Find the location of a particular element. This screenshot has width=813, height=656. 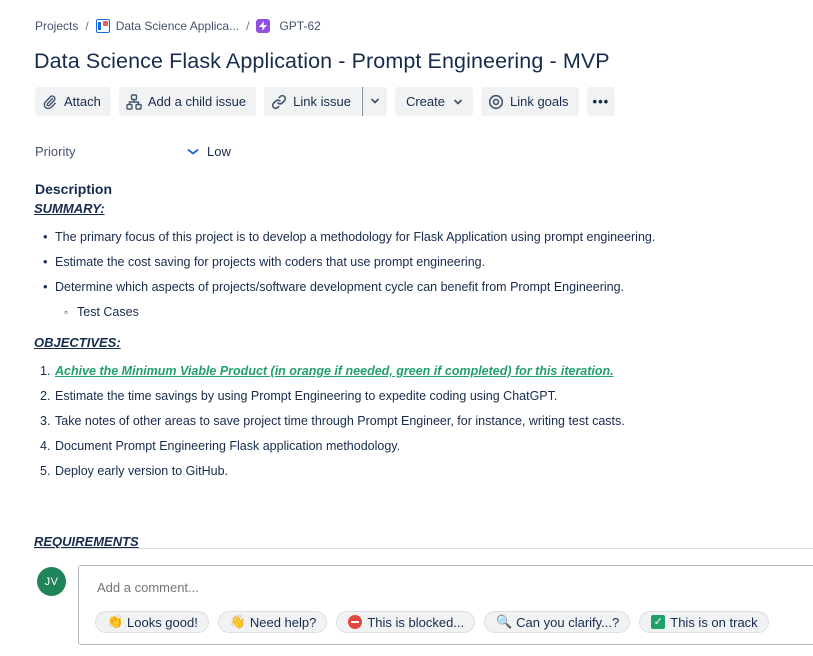

need-help-chip: 👋 Need help? is located at coordinates (272, 622).